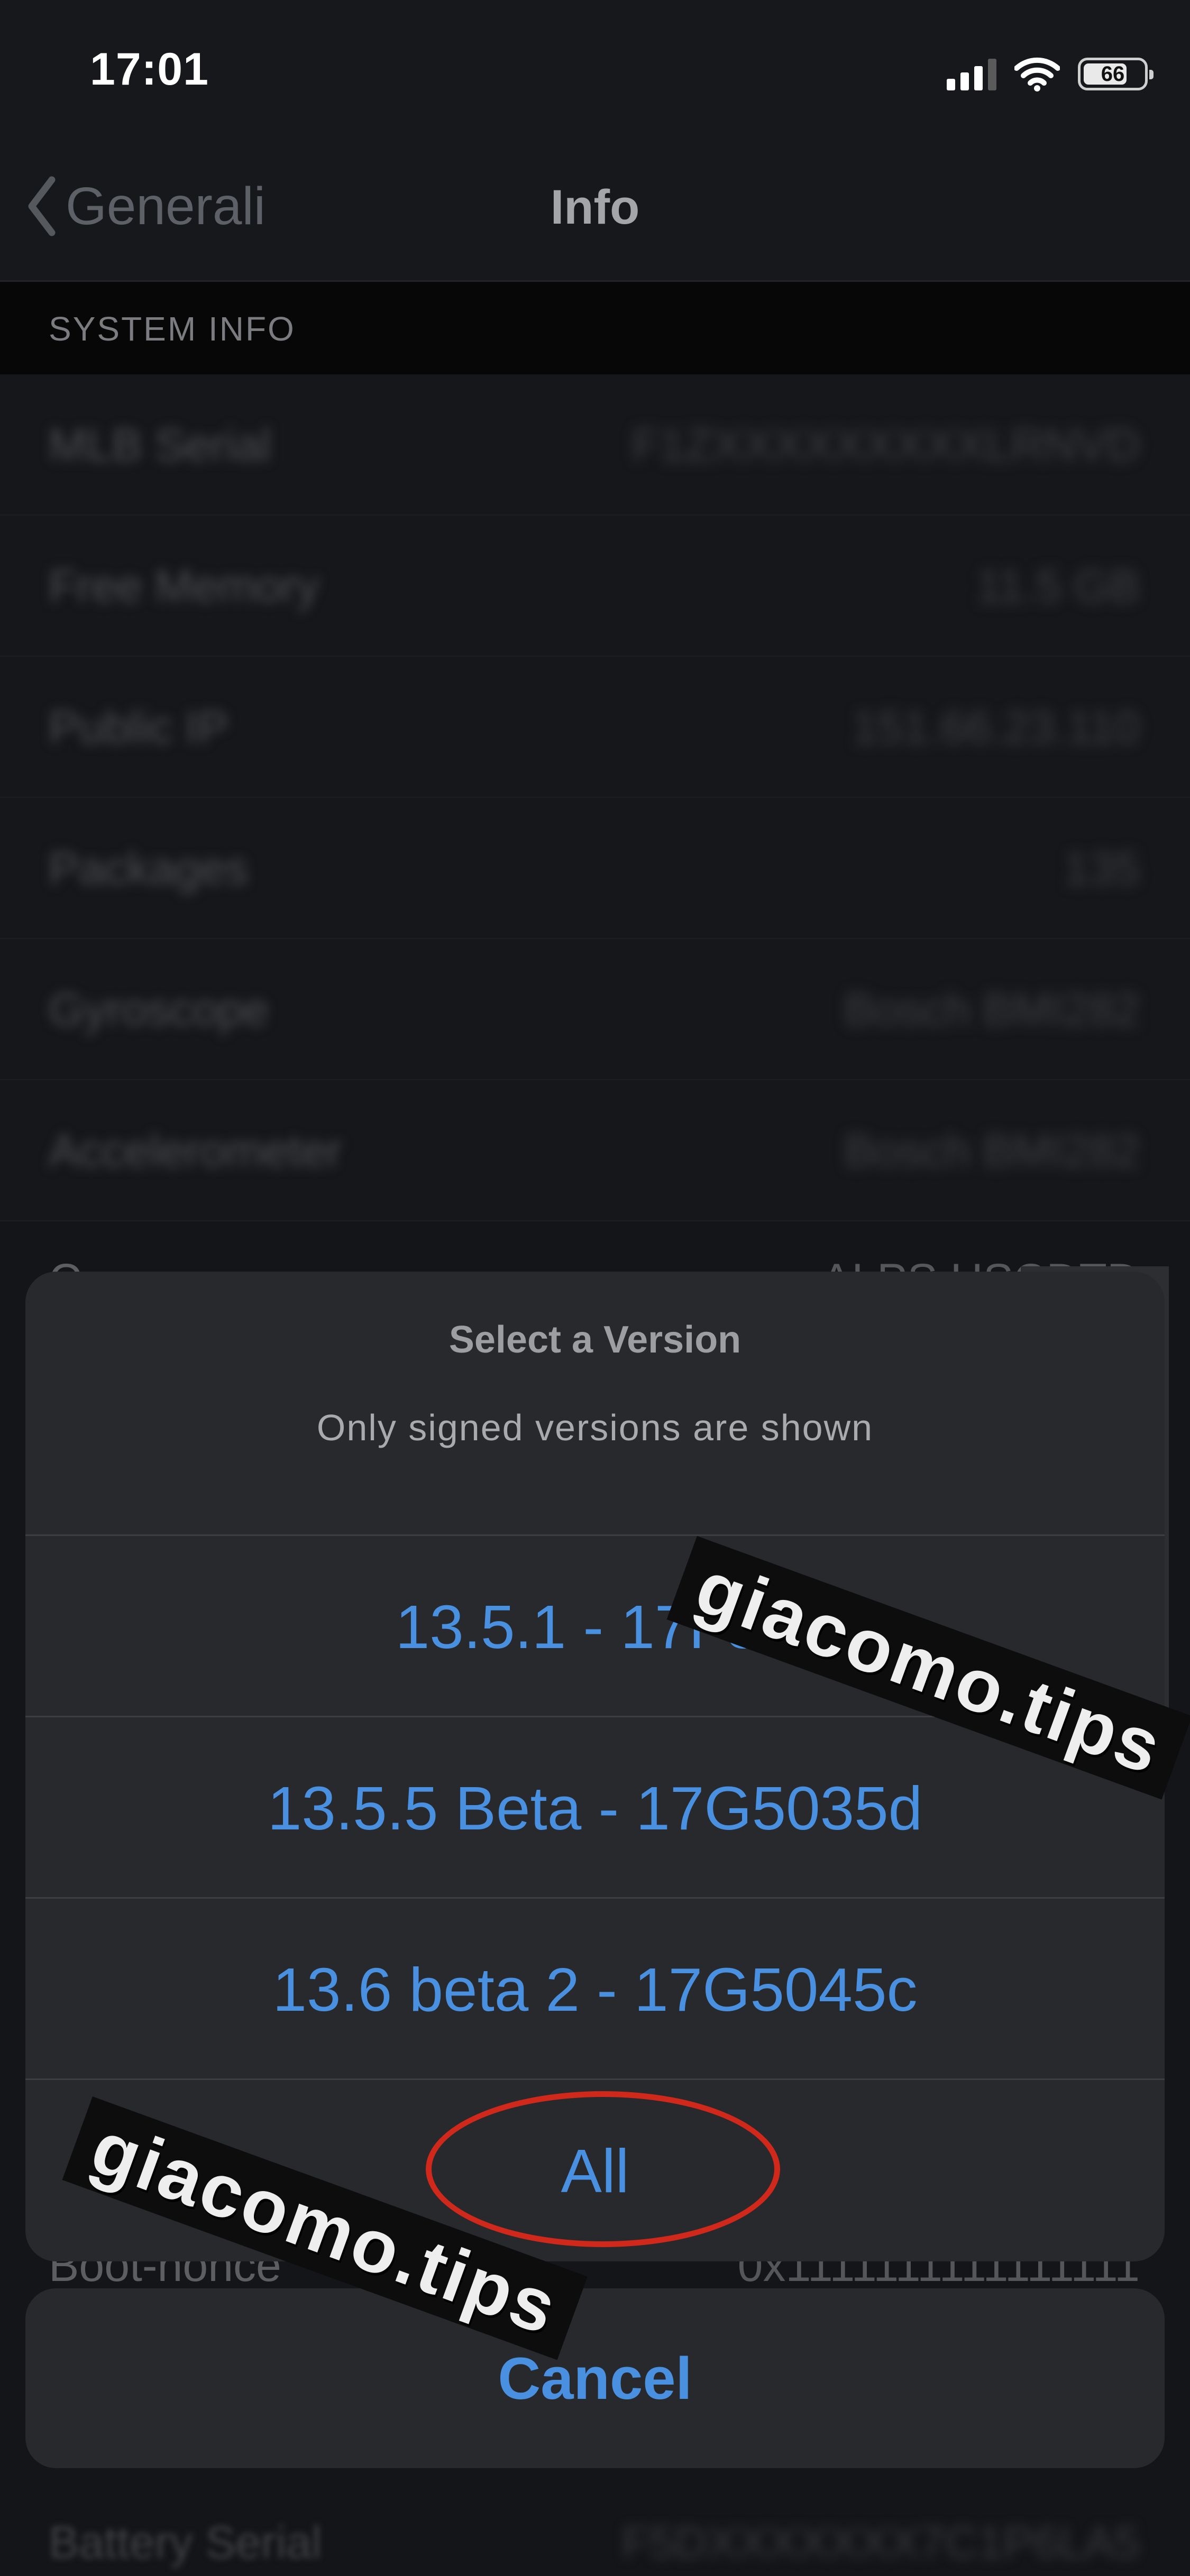  Describe the element at coordinates (1102, 868) in the screenshot. I see `info-row-value: 135` at that location.